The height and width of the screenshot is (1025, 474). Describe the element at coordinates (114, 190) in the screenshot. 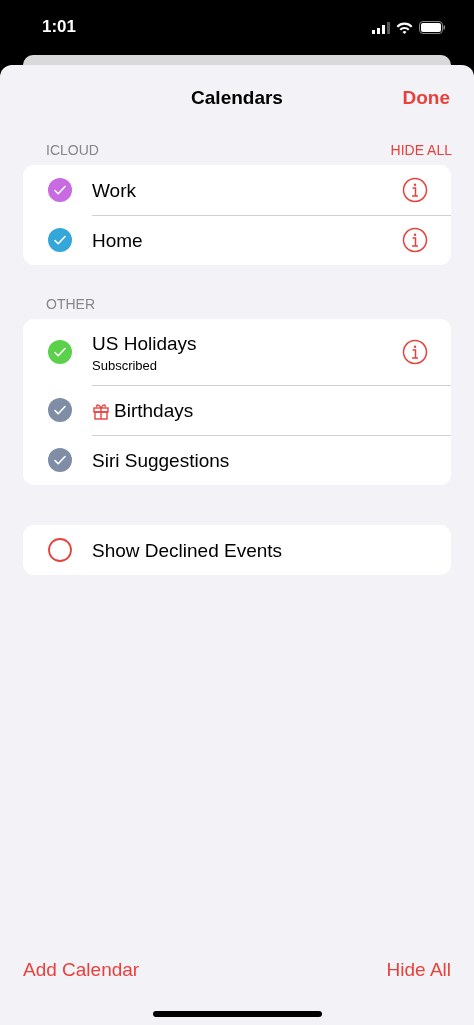

I see `calendar-name: Work` at that location.